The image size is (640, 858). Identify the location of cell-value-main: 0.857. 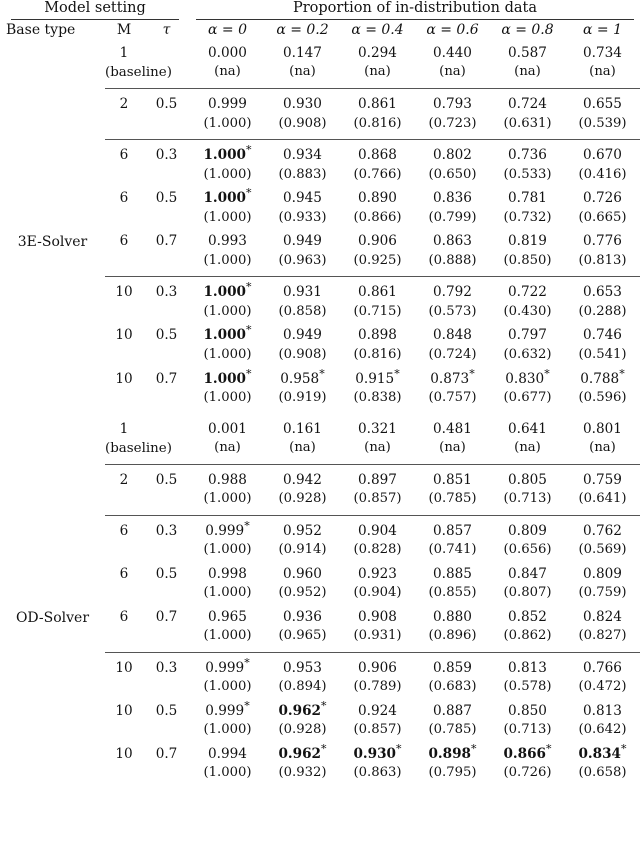
(452, 530).